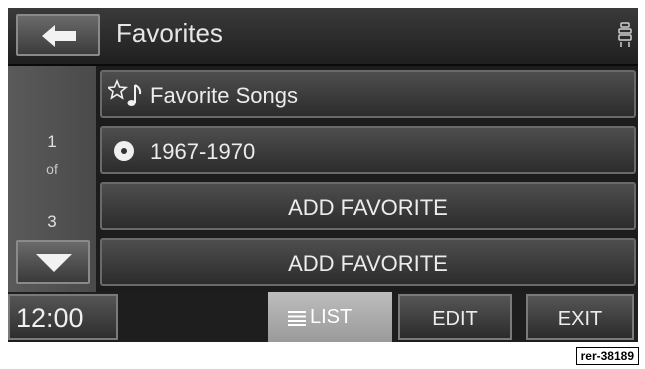  I want to click on exit-button: EXIT, so click(580, 317).